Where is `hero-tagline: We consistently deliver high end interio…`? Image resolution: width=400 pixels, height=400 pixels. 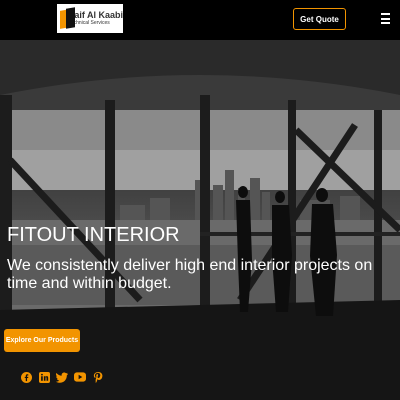 hero-tagline: We consistently deliver high end interio… is located at coordinates (190, 274).